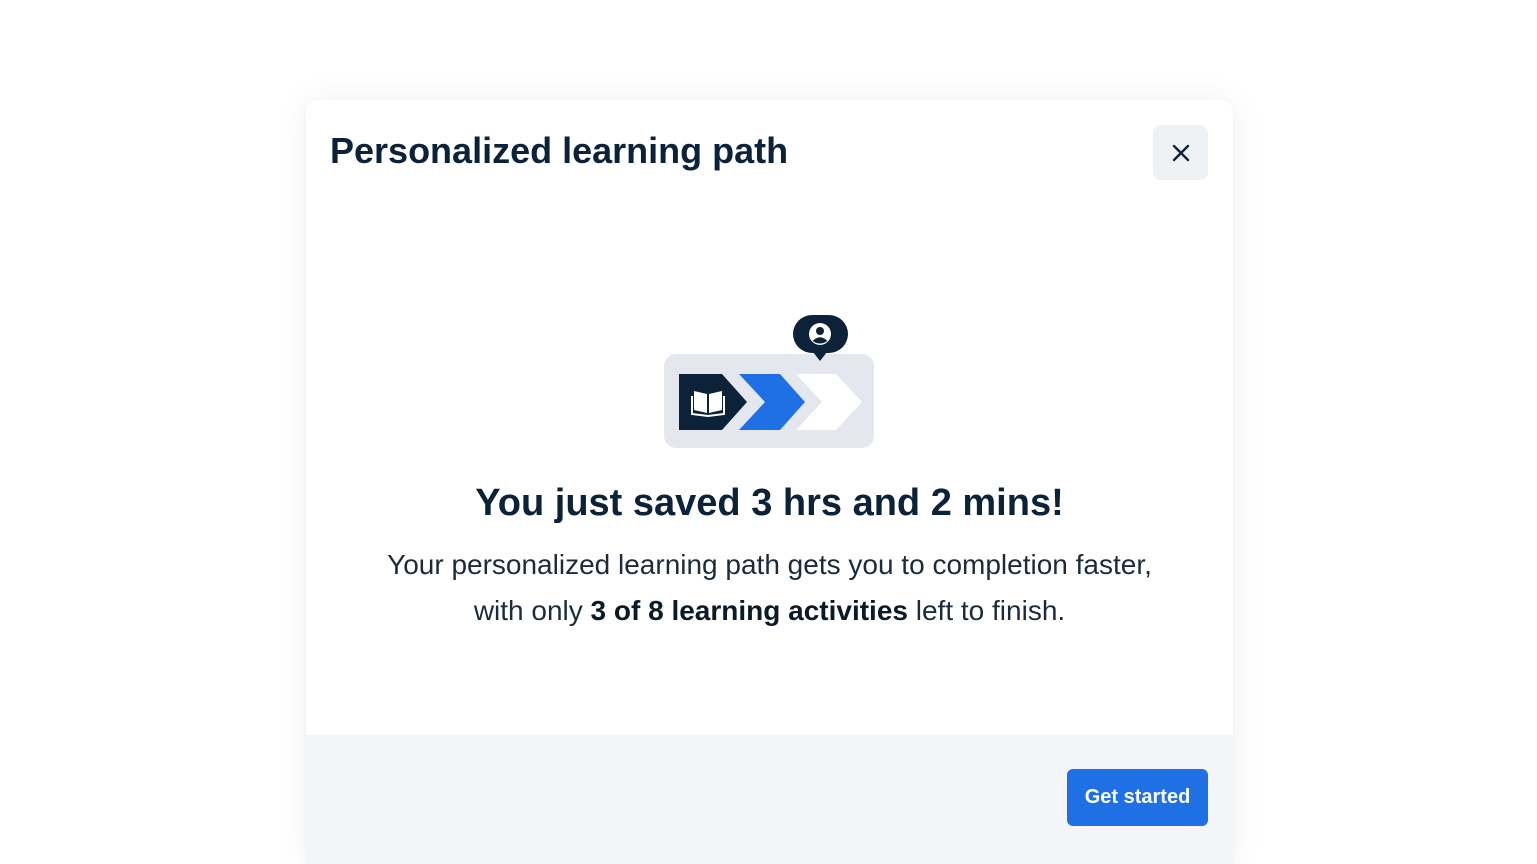 This screenshot has height=864, width=1537. I want to click on learning-path-illustration, so click(770, 382).